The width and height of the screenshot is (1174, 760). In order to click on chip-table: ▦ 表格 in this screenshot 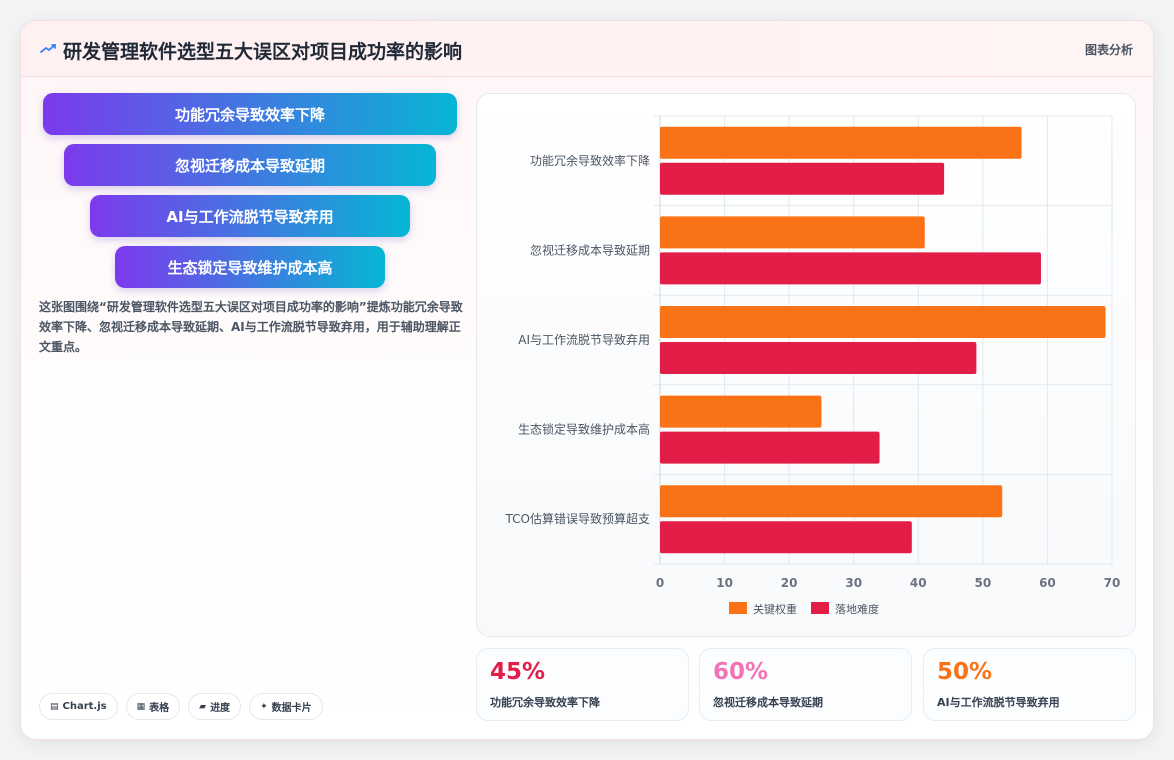, I will do `click(153, 706)`.